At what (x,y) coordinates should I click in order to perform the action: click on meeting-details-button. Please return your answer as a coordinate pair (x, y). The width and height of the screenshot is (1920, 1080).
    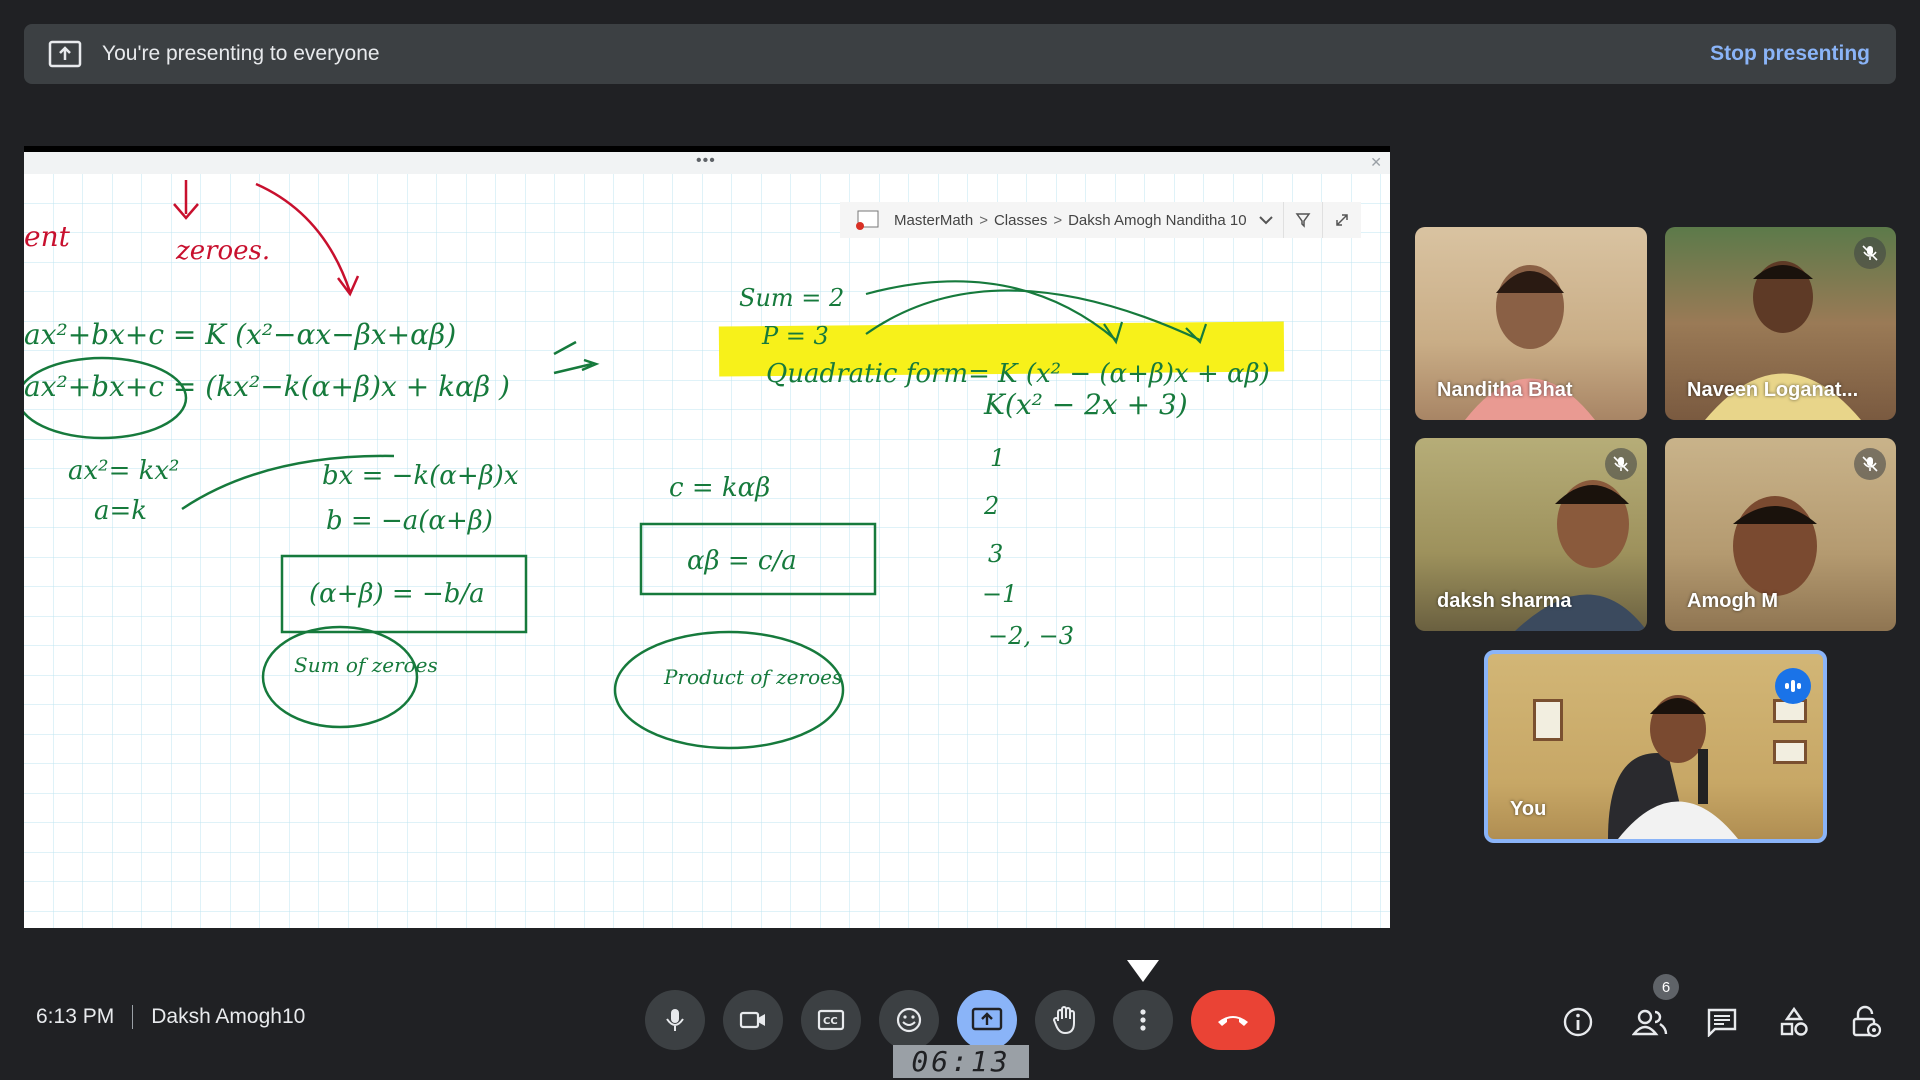
    Looking at the image, I should click on (1578, 1022).